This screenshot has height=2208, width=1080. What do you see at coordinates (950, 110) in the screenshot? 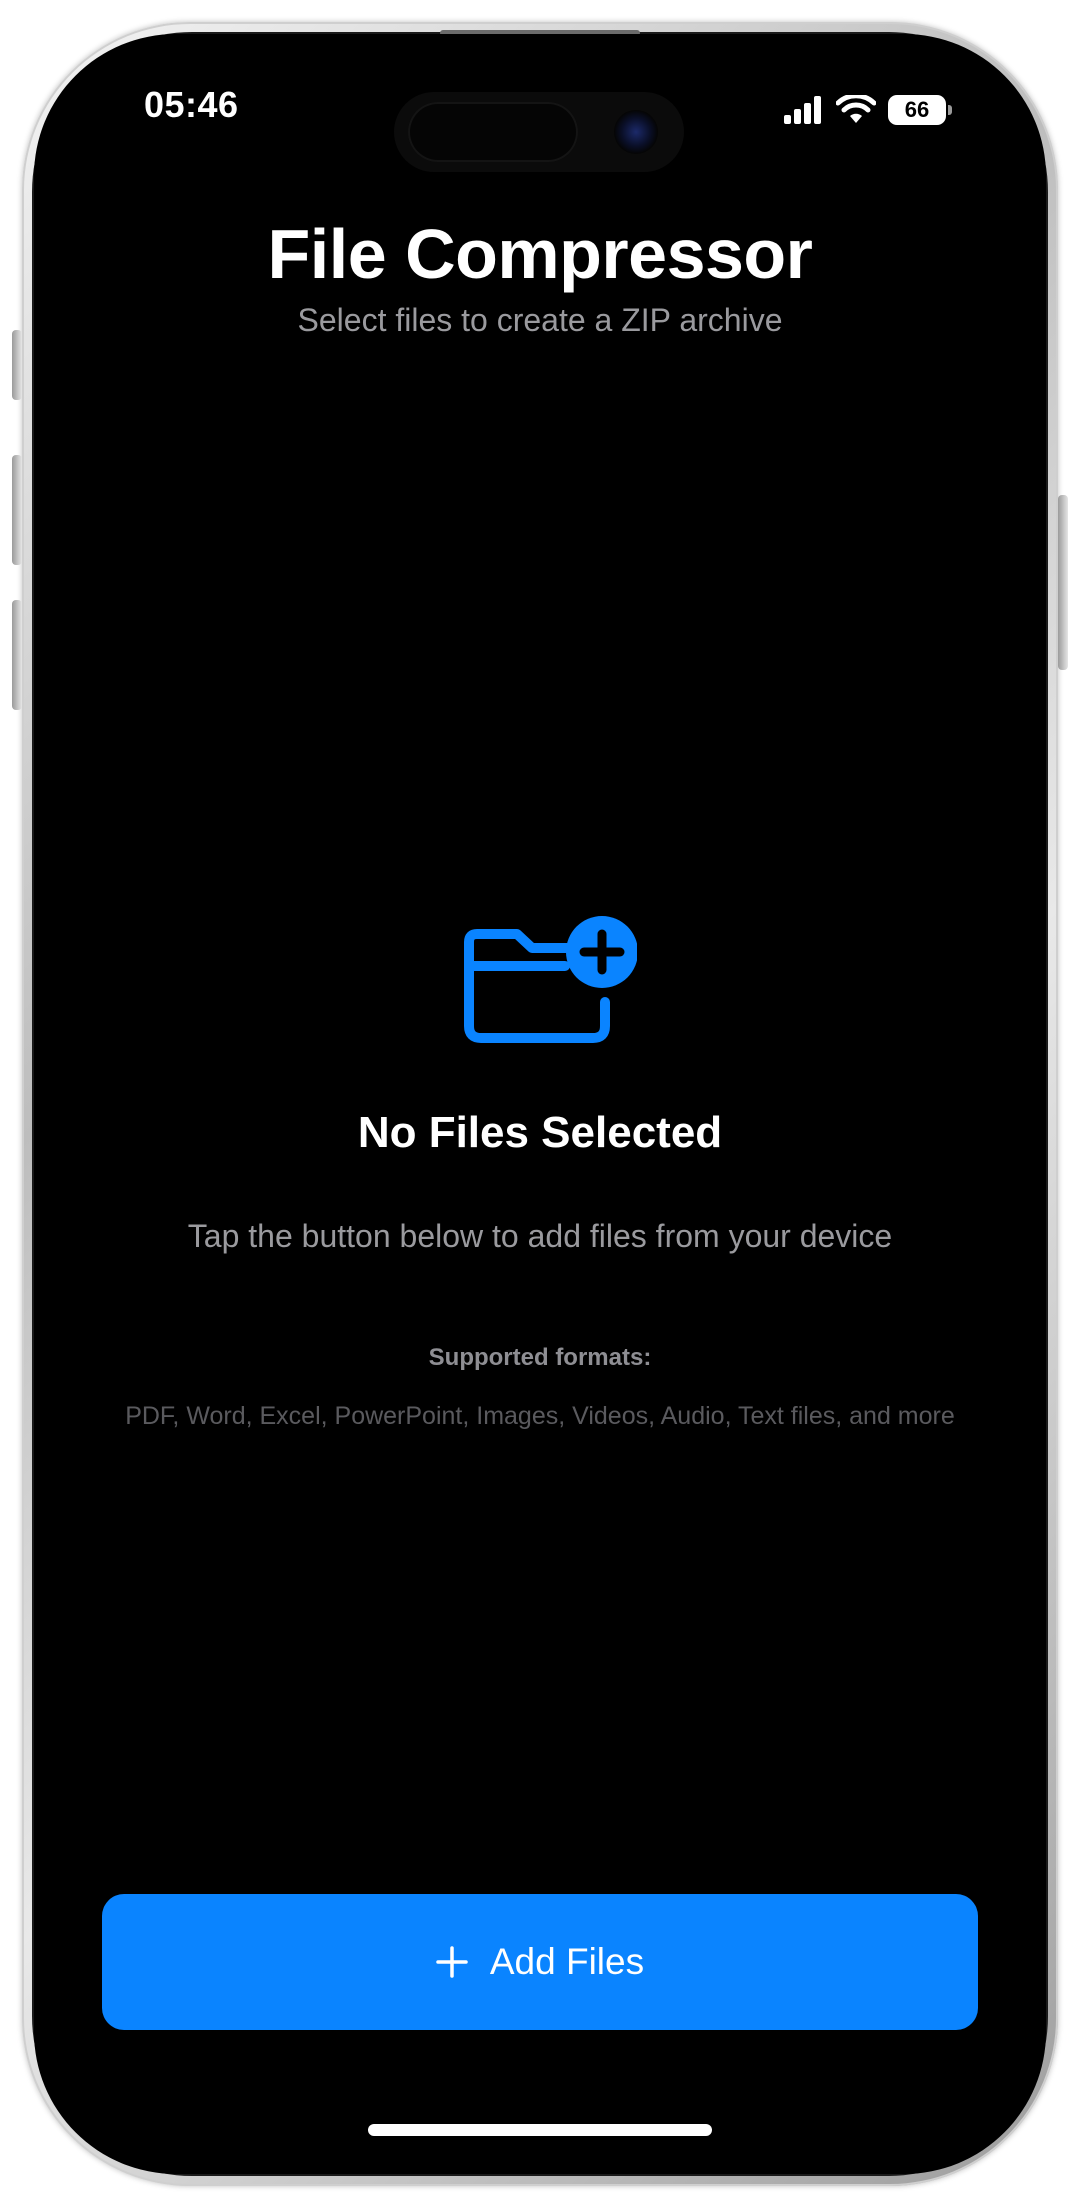
I see `battery-tip` at bounding box center [950, 110].